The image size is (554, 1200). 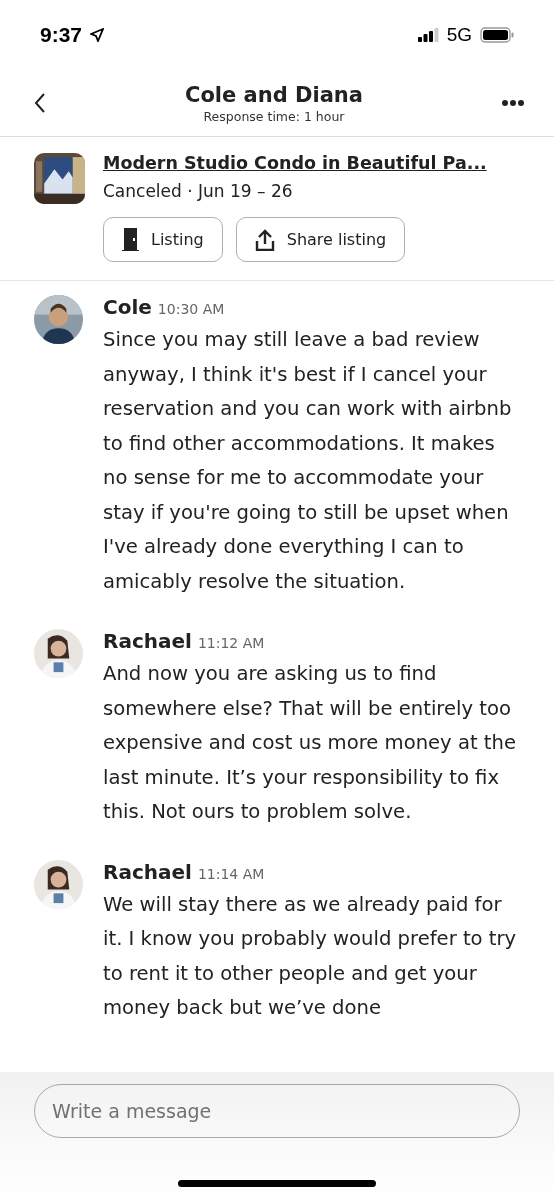 What do you see at coordinates (274, 94) in the screenshot?
I see `conversation-title: Cole and Diana` at bounding box center [274, 94].